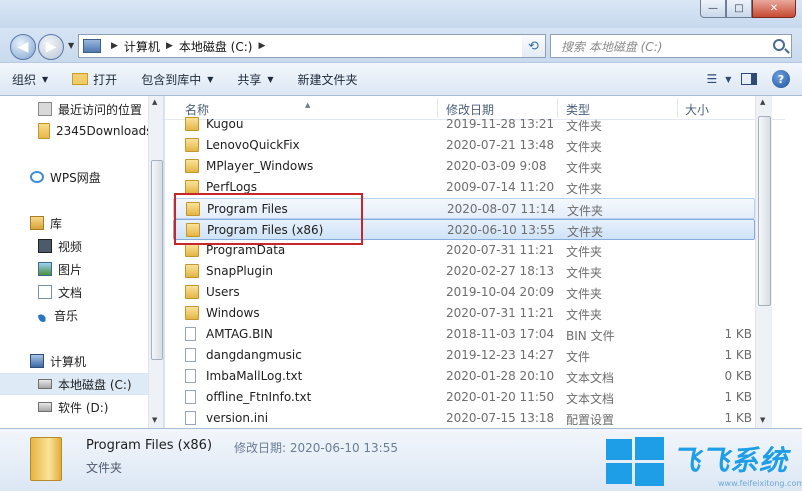 The height and width of the screenshot is (491, 802). What do you see at coordinates (464, 313) in the screenshot?
I see `file-row-windows: Windows 2020-07-31 11:21 文件夹` at bounding box center [464, 313].